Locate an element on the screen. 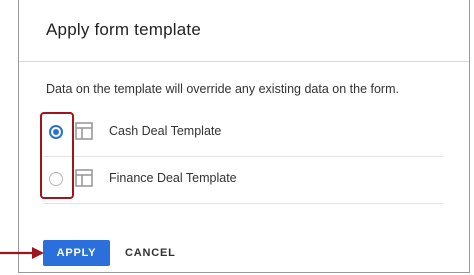 Image resolution: width=474 pixels, height=275 pixels. pointer-arrow-icon is located at coordinates (22, 253).